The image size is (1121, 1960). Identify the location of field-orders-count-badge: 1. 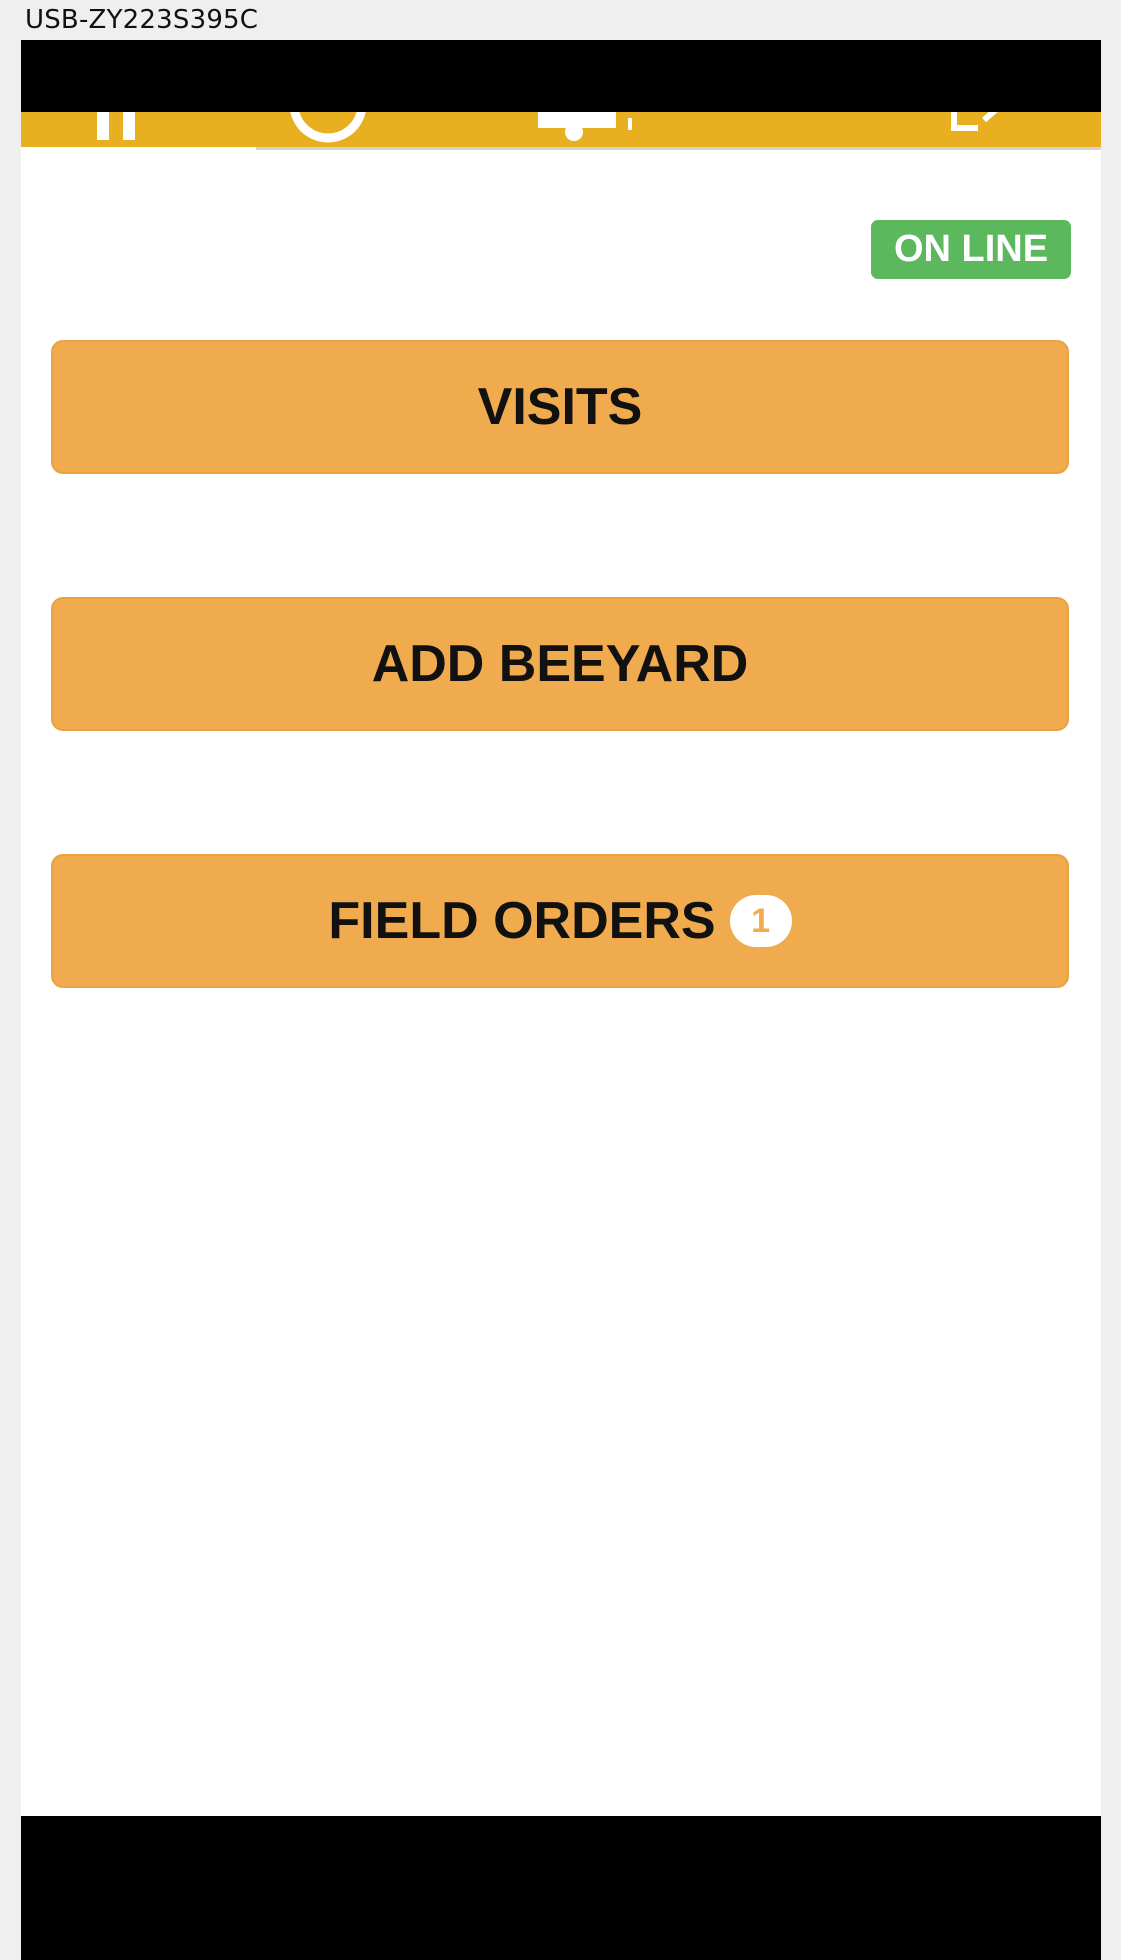
(760, 921).